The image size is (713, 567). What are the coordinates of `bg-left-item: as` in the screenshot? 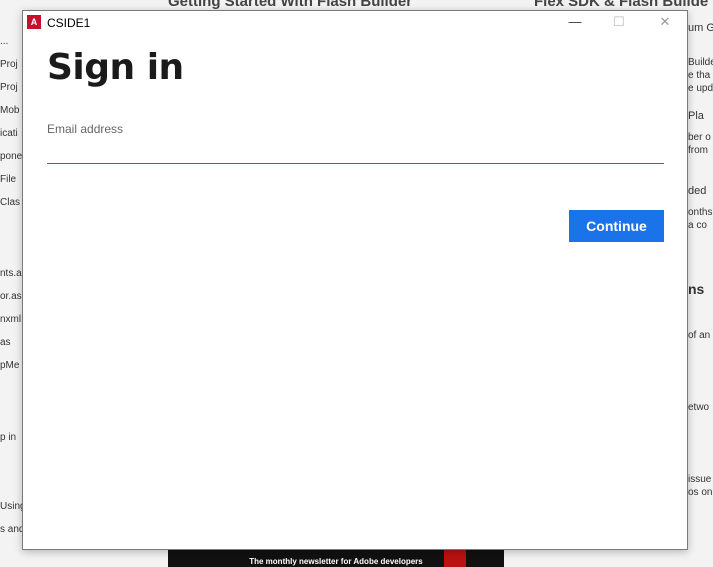 It's located at (5, 342).